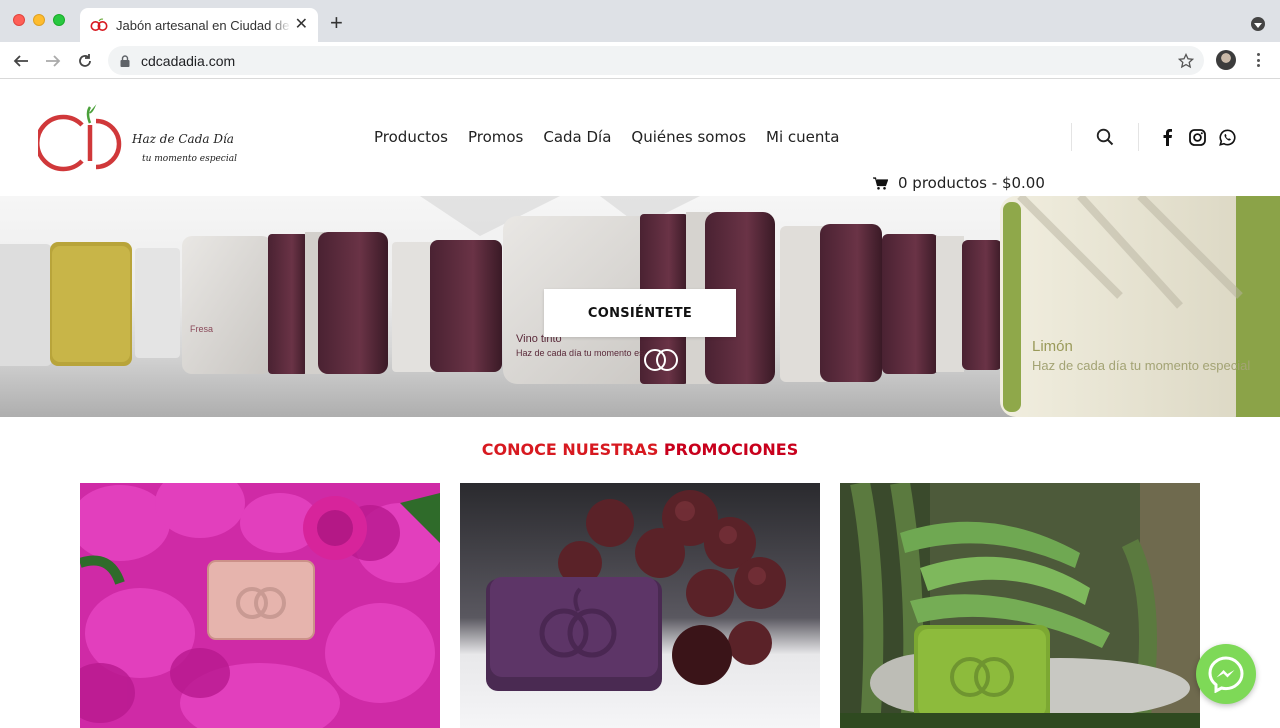 The width and height of the screenshot is (1280, 728). I want to click on messenger-chat-button, so click(1226, 674).